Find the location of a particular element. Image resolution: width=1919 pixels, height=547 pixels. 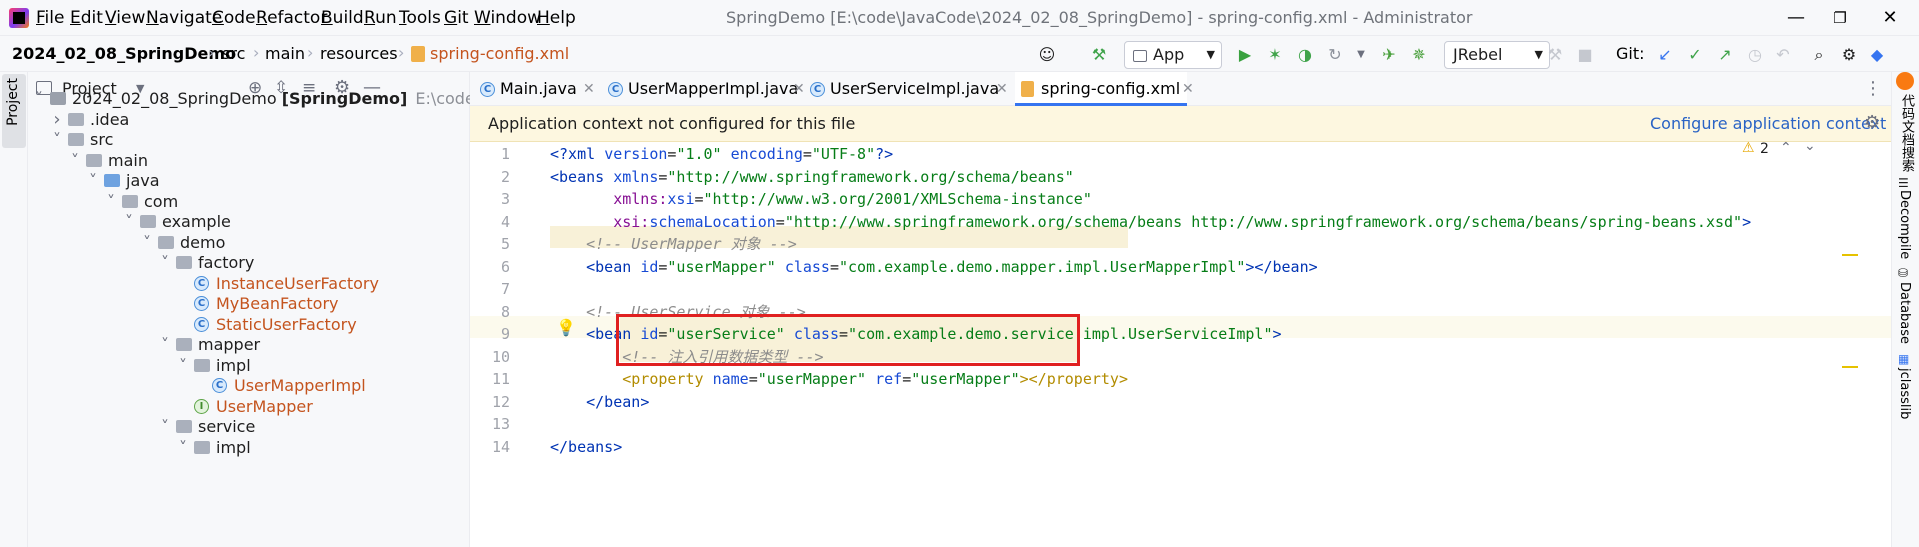

git-update-icon: ↙ is located at coordinates (1665, 55).